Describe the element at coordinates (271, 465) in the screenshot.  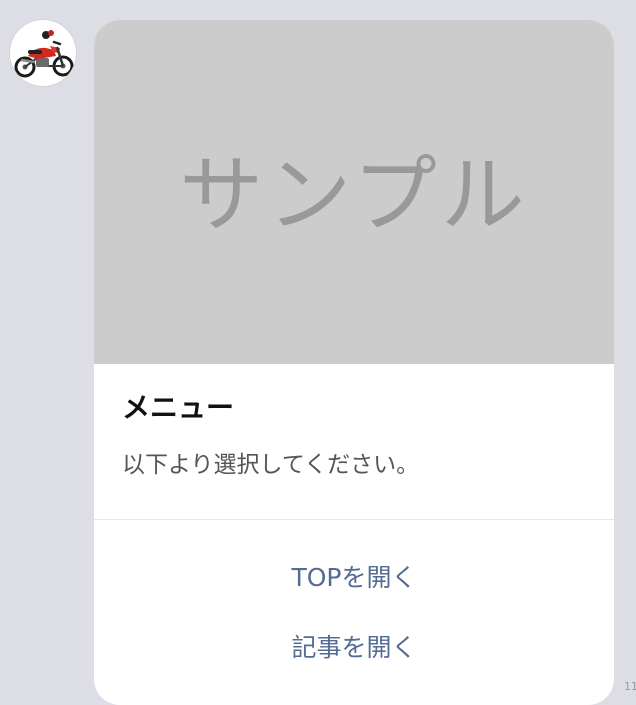
I see `card-description: 以下より選択してください。` at that location.